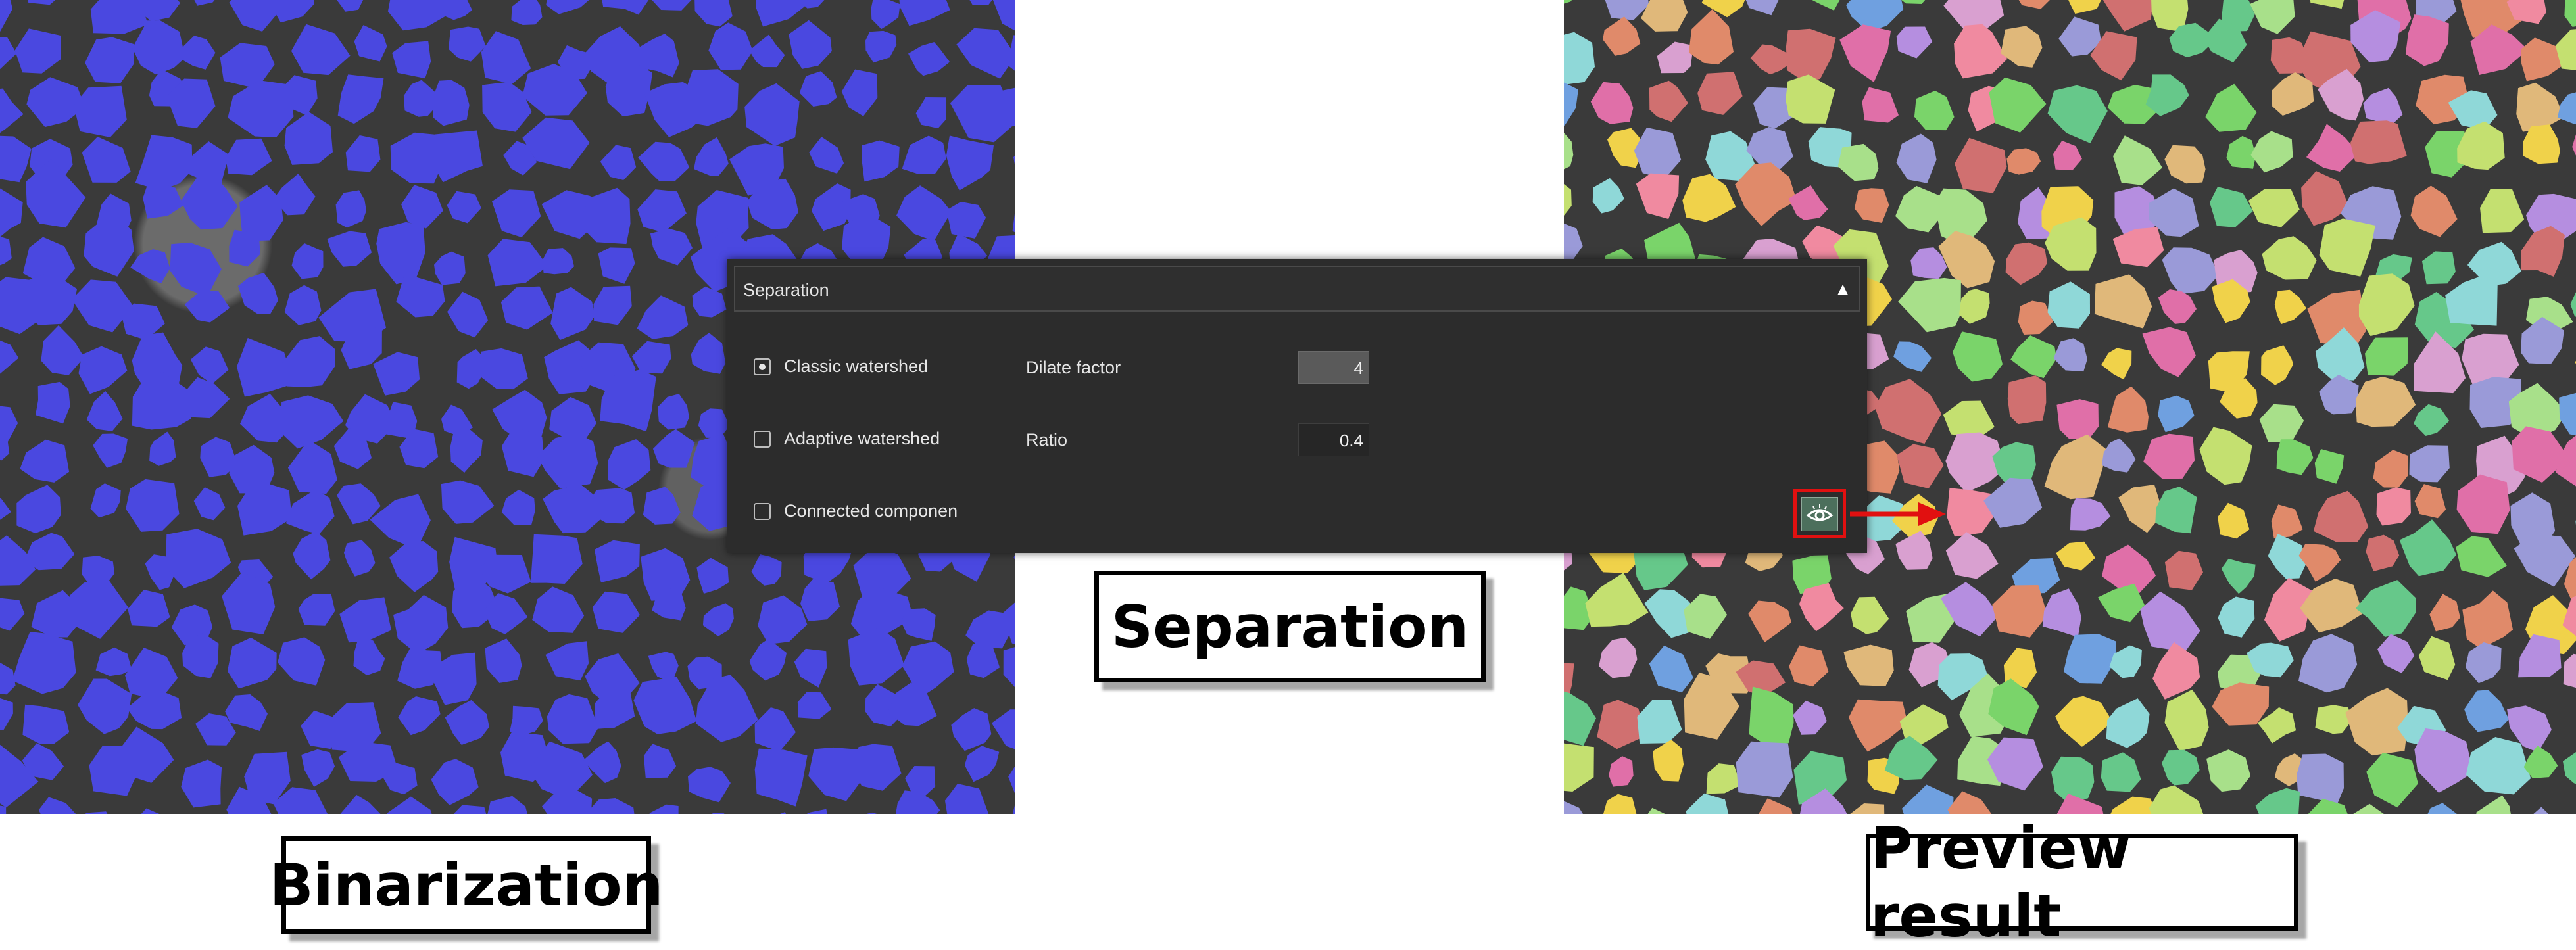 This screenshot has height=950, width=2576. I want to click on option-classic-watershed: Classic watershed, so click(841, 366).